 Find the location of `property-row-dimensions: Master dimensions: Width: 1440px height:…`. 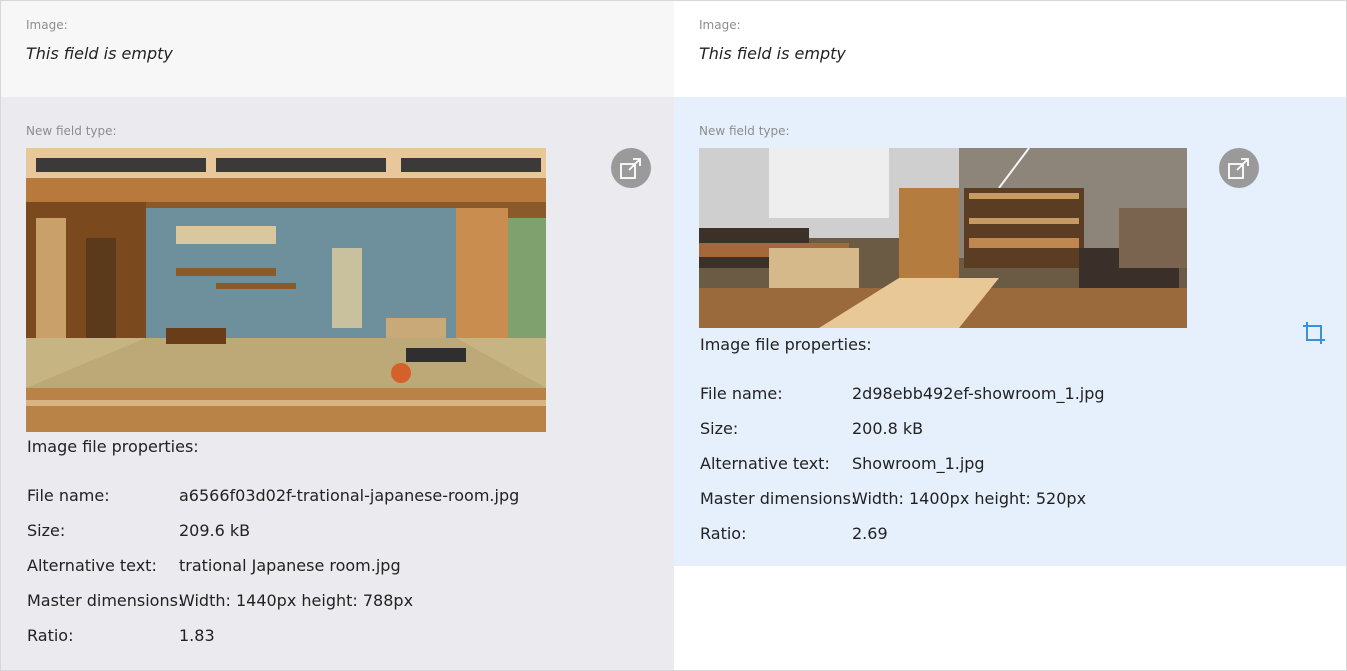

property-row-dimensions: Master dimensions: Width: 1440px height:… is located at coordinates (273, 606).